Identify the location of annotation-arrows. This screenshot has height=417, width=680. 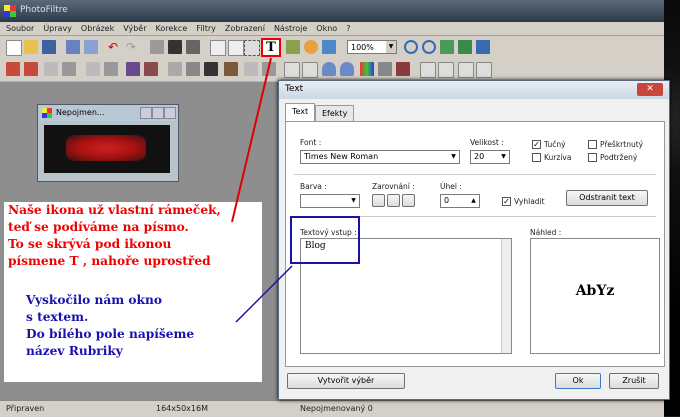
(262, 190).